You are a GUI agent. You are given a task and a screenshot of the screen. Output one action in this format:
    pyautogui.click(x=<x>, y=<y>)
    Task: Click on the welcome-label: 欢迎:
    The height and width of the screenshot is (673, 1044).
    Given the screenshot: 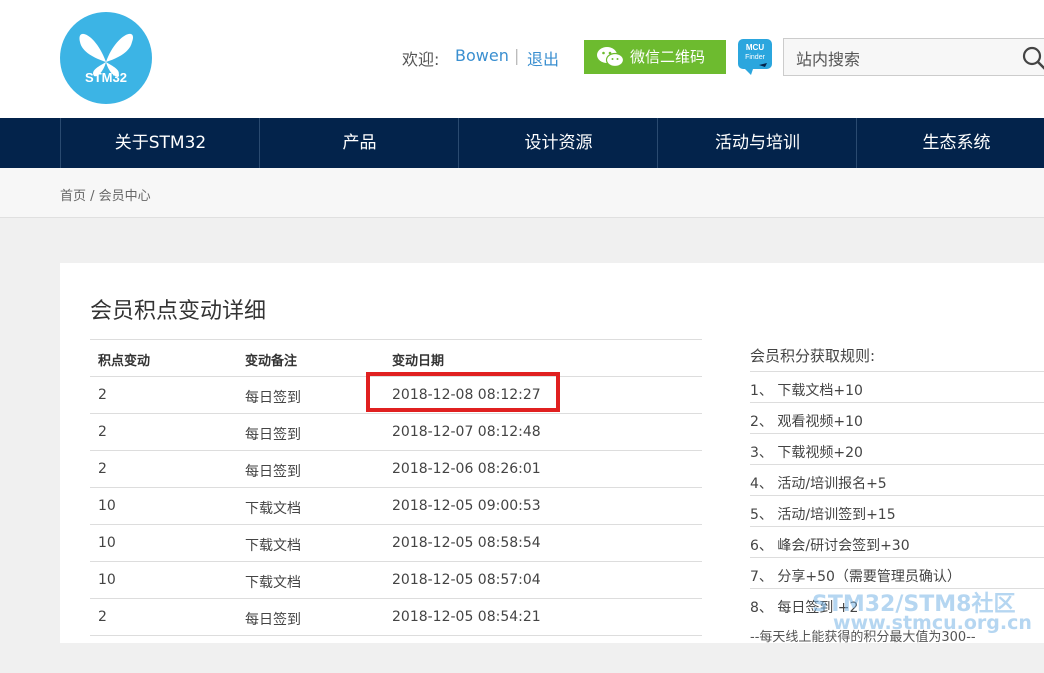 What is the action you would take?
    pyautogui.click(x=421, y=59)
    